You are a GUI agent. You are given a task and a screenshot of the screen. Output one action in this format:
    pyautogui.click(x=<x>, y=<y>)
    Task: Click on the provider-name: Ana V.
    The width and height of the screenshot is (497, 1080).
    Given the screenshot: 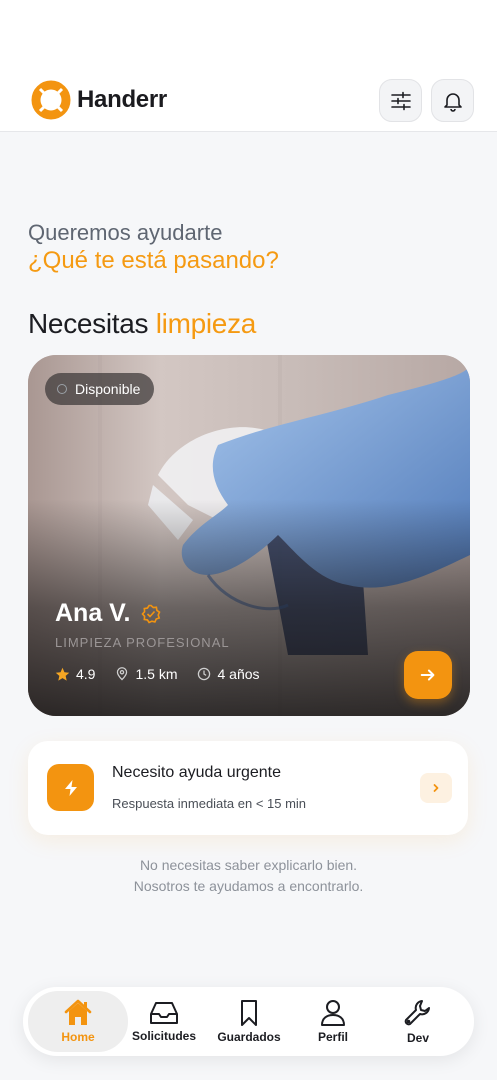 What is the action you would take?
    pyautogui.click(x=108, y=613)
    